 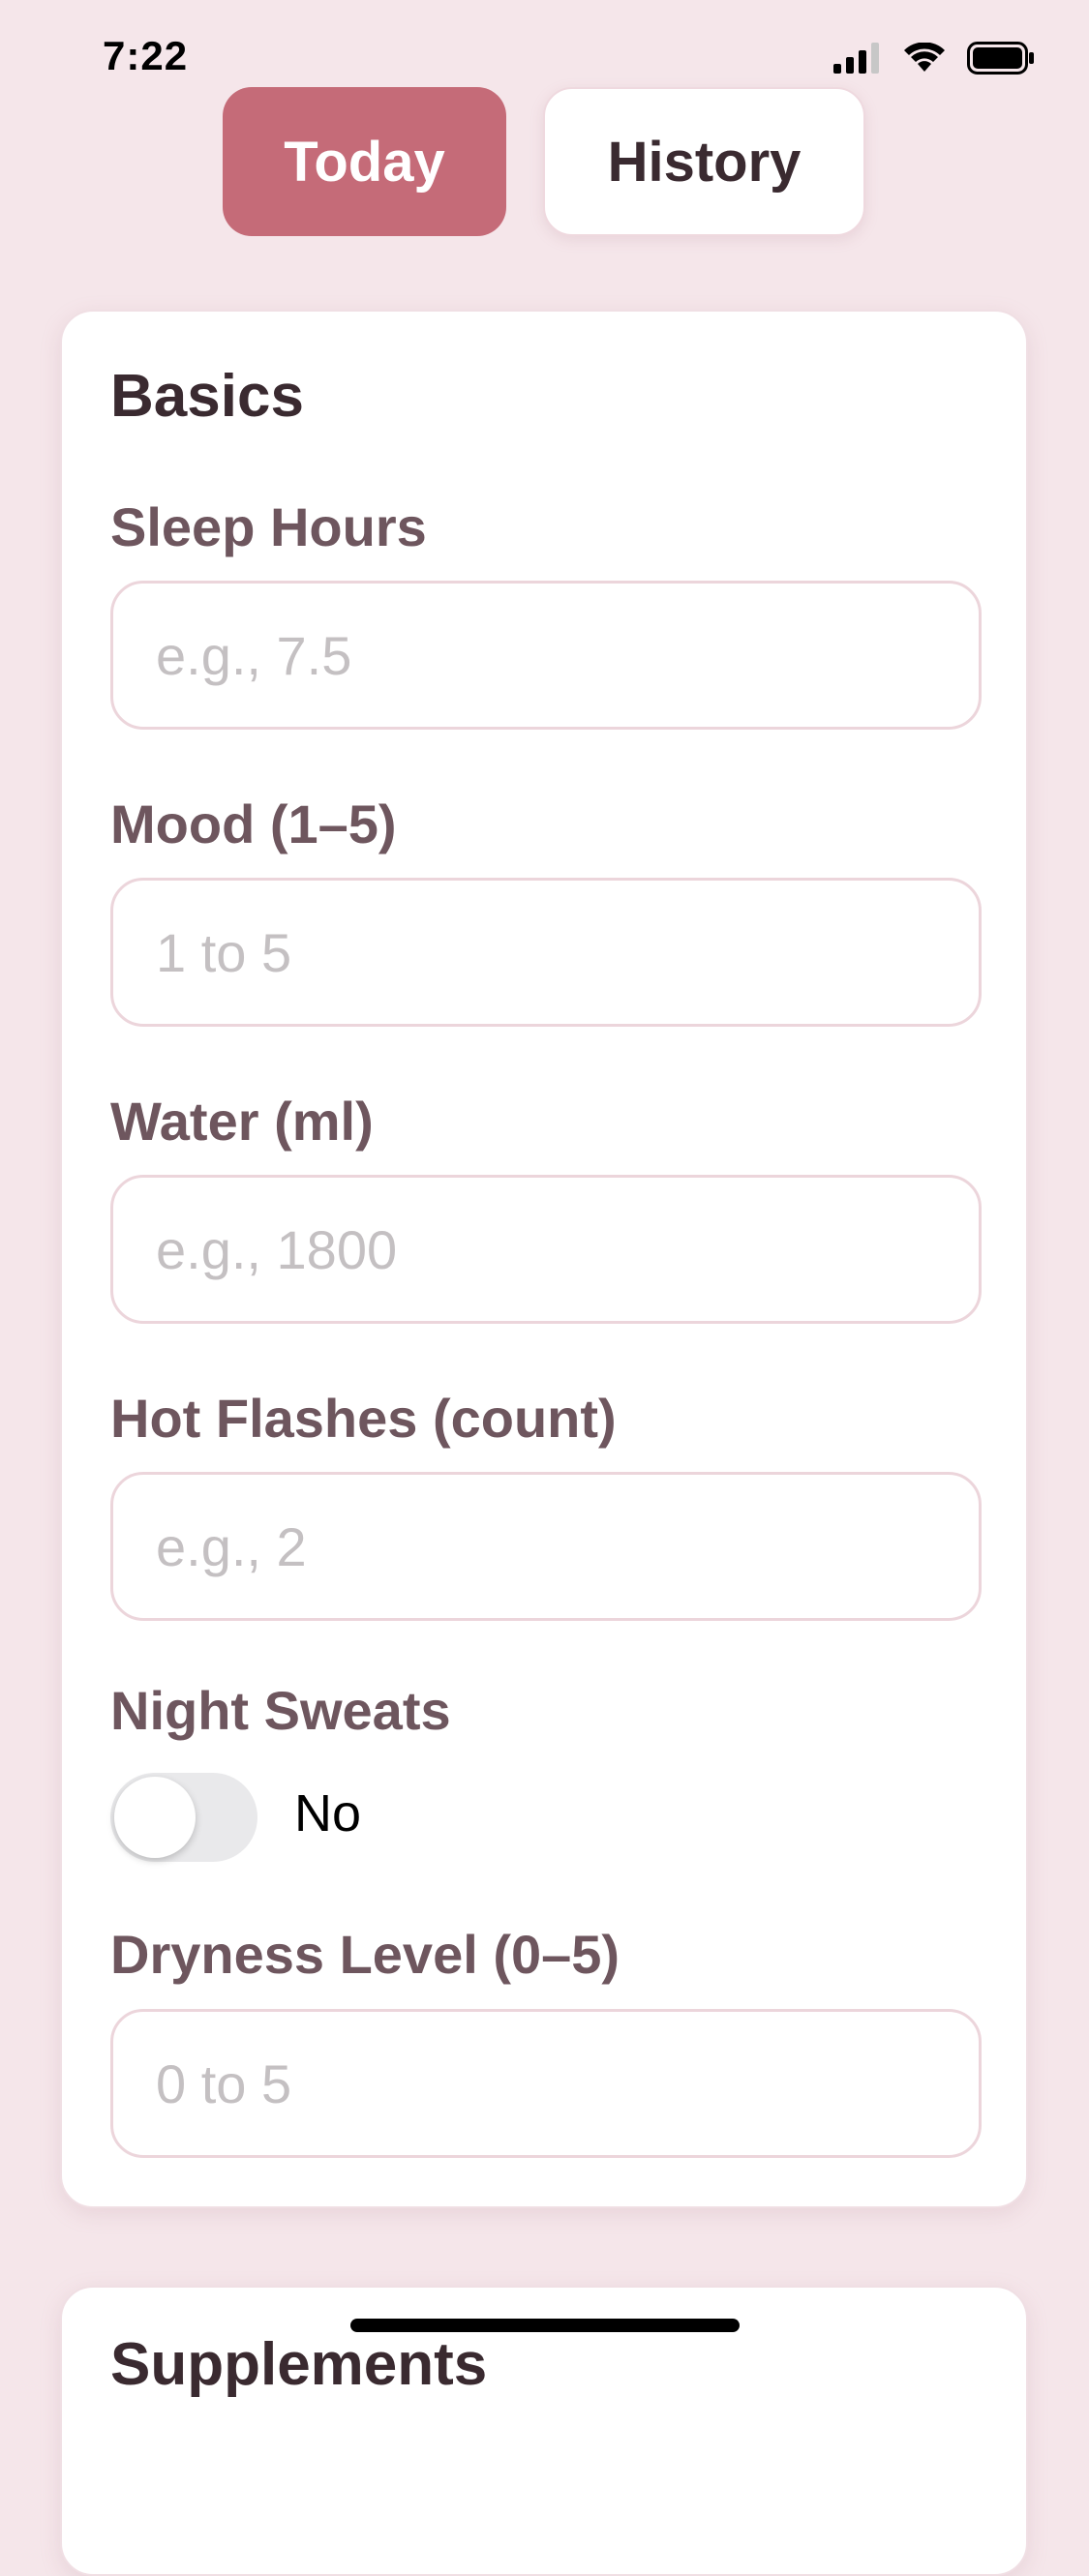 I want to click on water-label: Water (ml), so click(x=242, y=1121).